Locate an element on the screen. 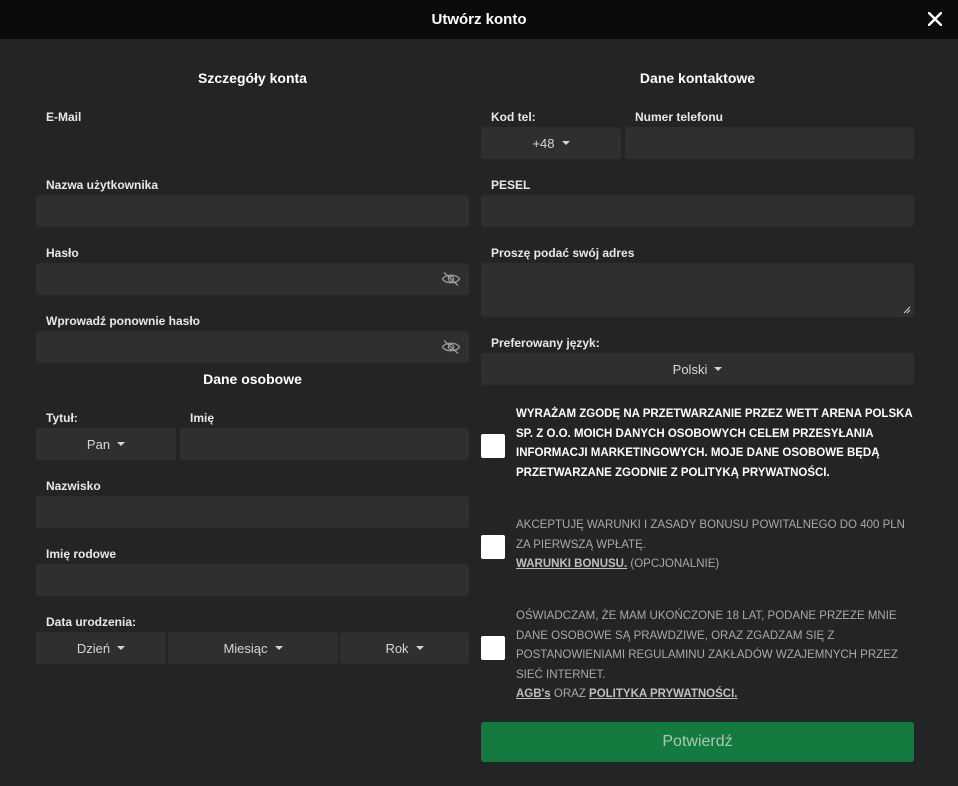  birthdate-label: Data urodzenia: is located at coordinates (91, 622).